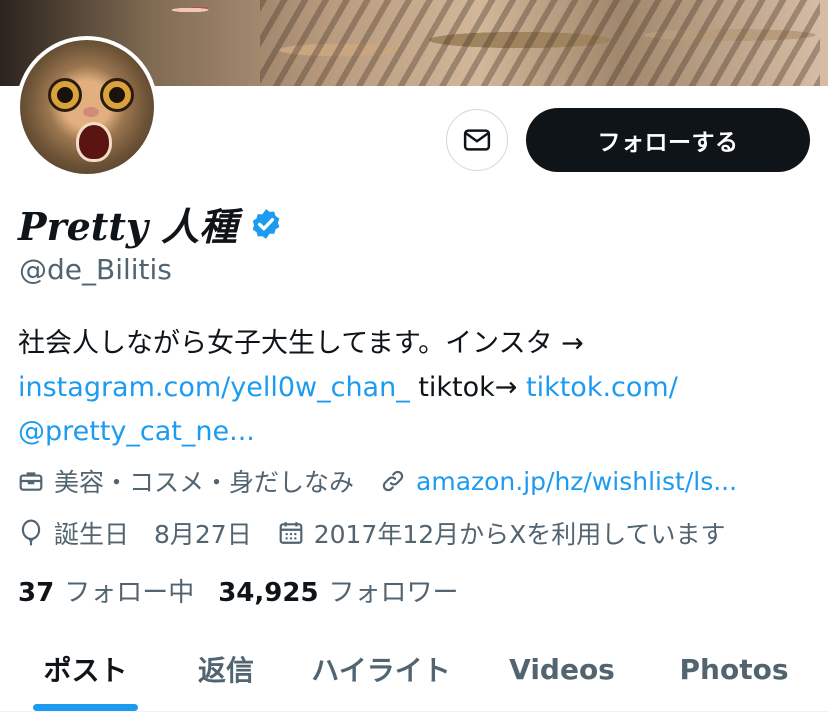  Describe the element at coordinates (734, 669) in the screenshot. I see `tab-photos: Photos` at that location.